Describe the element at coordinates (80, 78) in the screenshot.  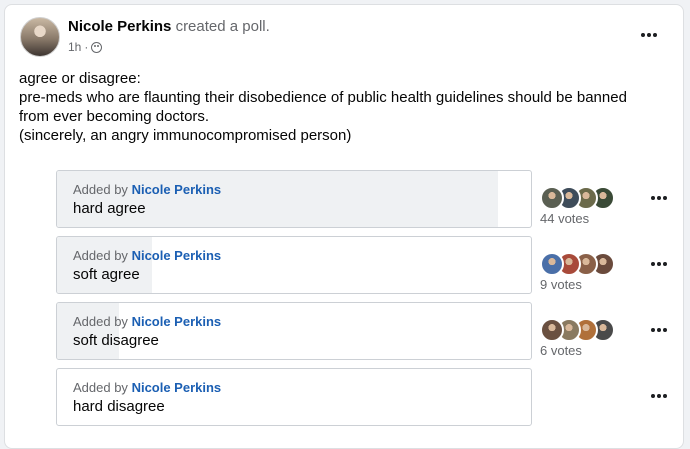
I see `post-text-line: agree or disagree:` at that location.